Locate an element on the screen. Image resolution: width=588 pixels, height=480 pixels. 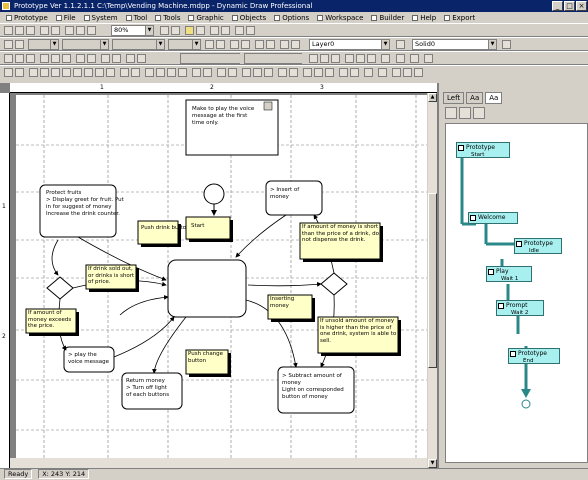
align-right-icon is located at coordinates (30, 58).